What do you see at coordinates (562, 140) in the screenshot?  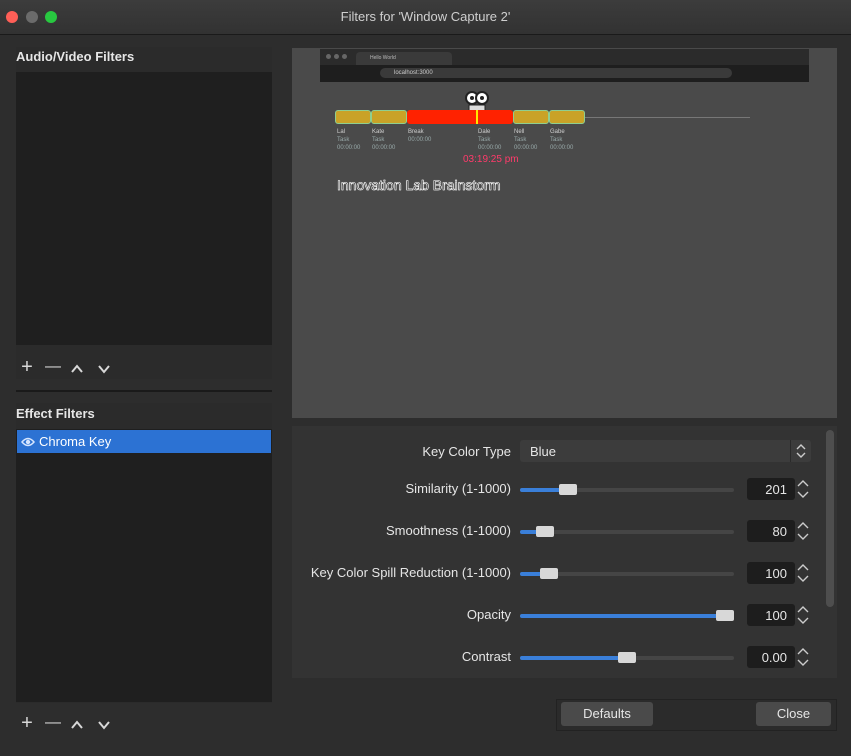 I see `segment-label: Gabe Task 00:00:00` at bounding box center [562, 140].